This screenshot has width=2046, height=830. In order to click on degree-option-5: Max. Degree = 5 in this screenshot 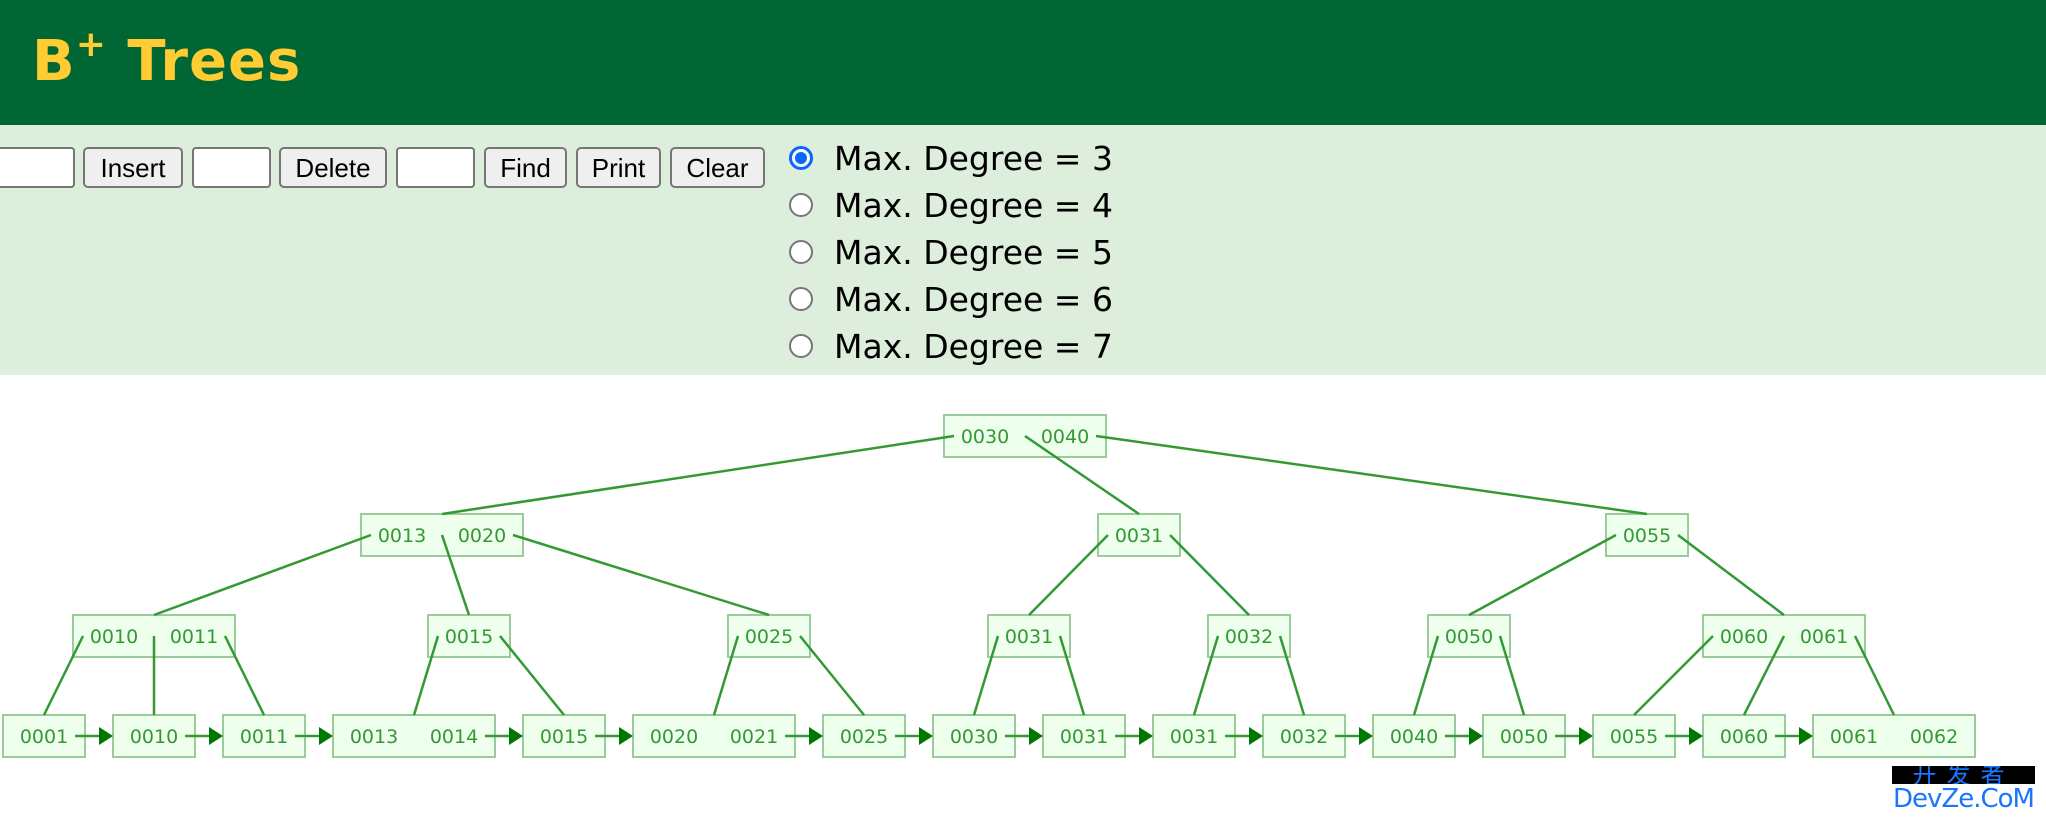, I will do `click(951, 252)`.